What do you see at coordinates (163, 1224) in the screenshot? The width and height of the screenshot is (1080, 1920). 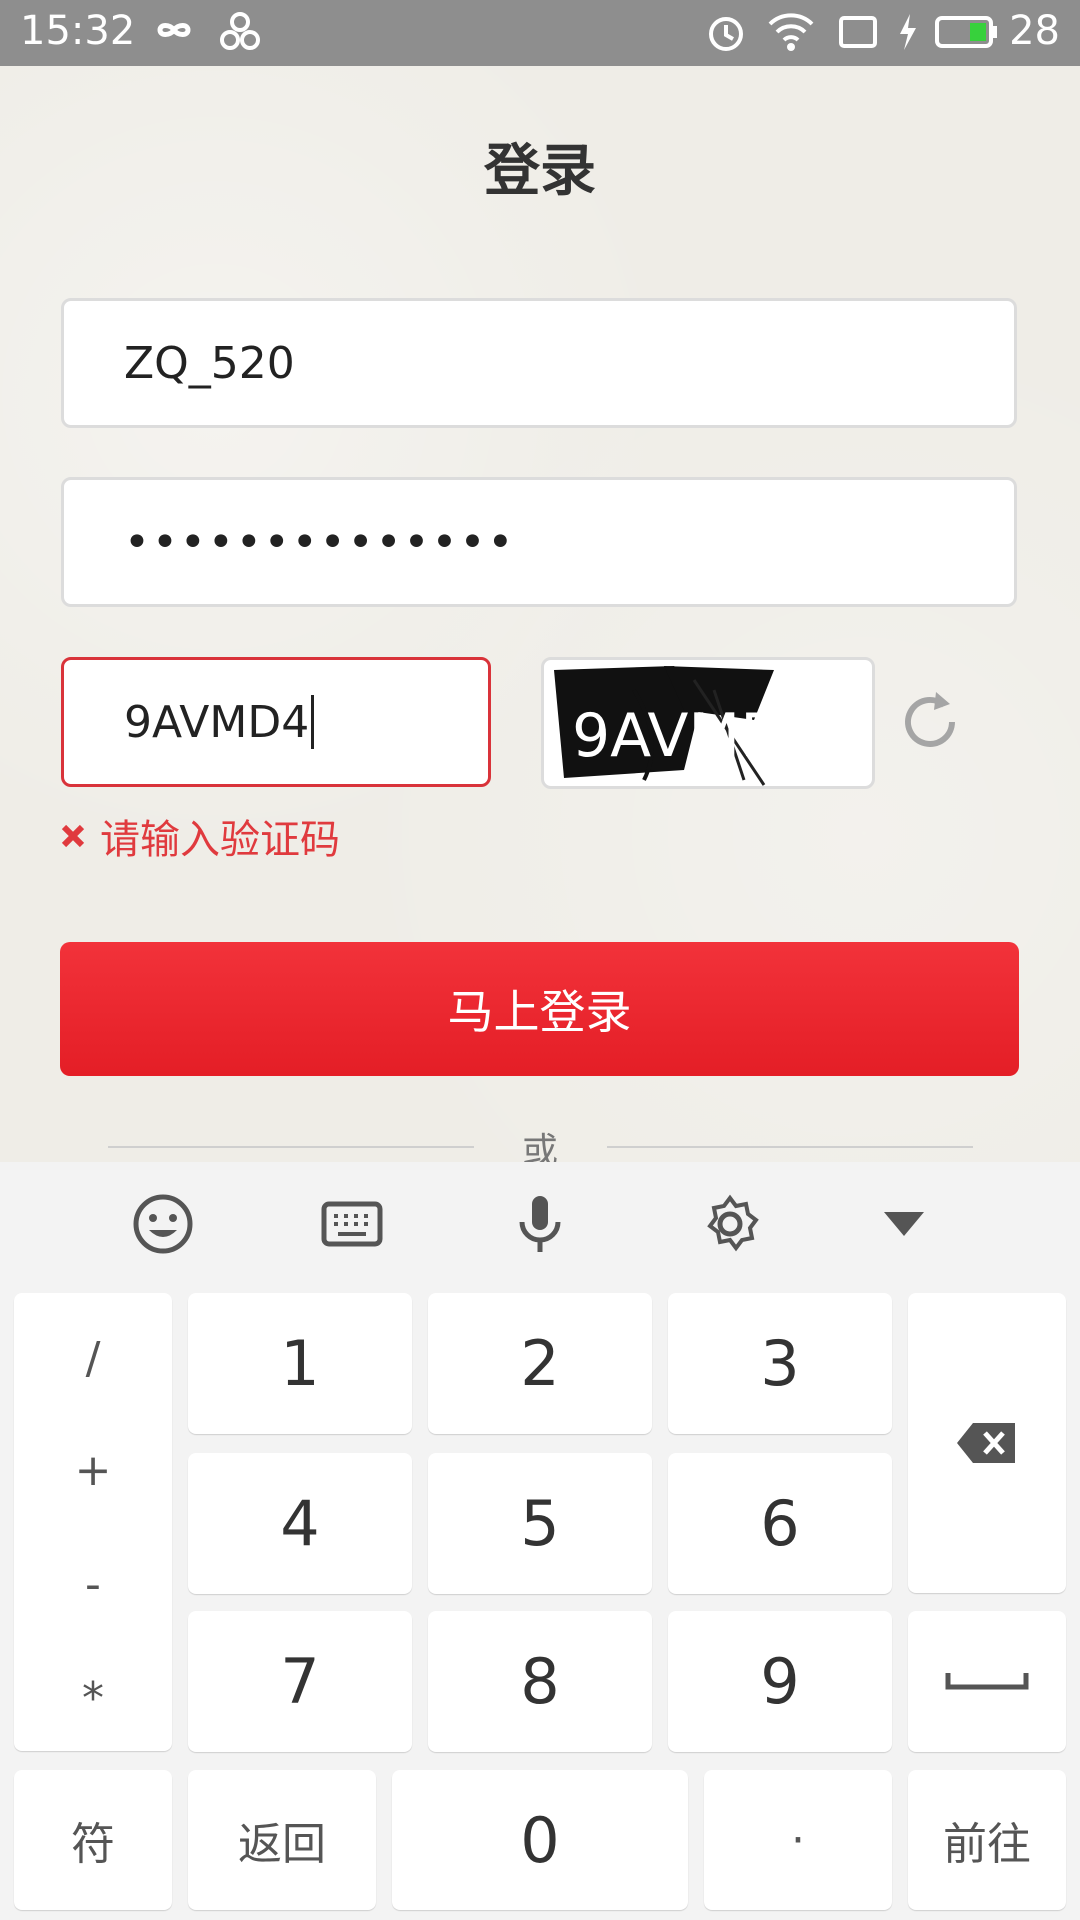 I see `emoji-icon` at bounding box center [163, 1224].